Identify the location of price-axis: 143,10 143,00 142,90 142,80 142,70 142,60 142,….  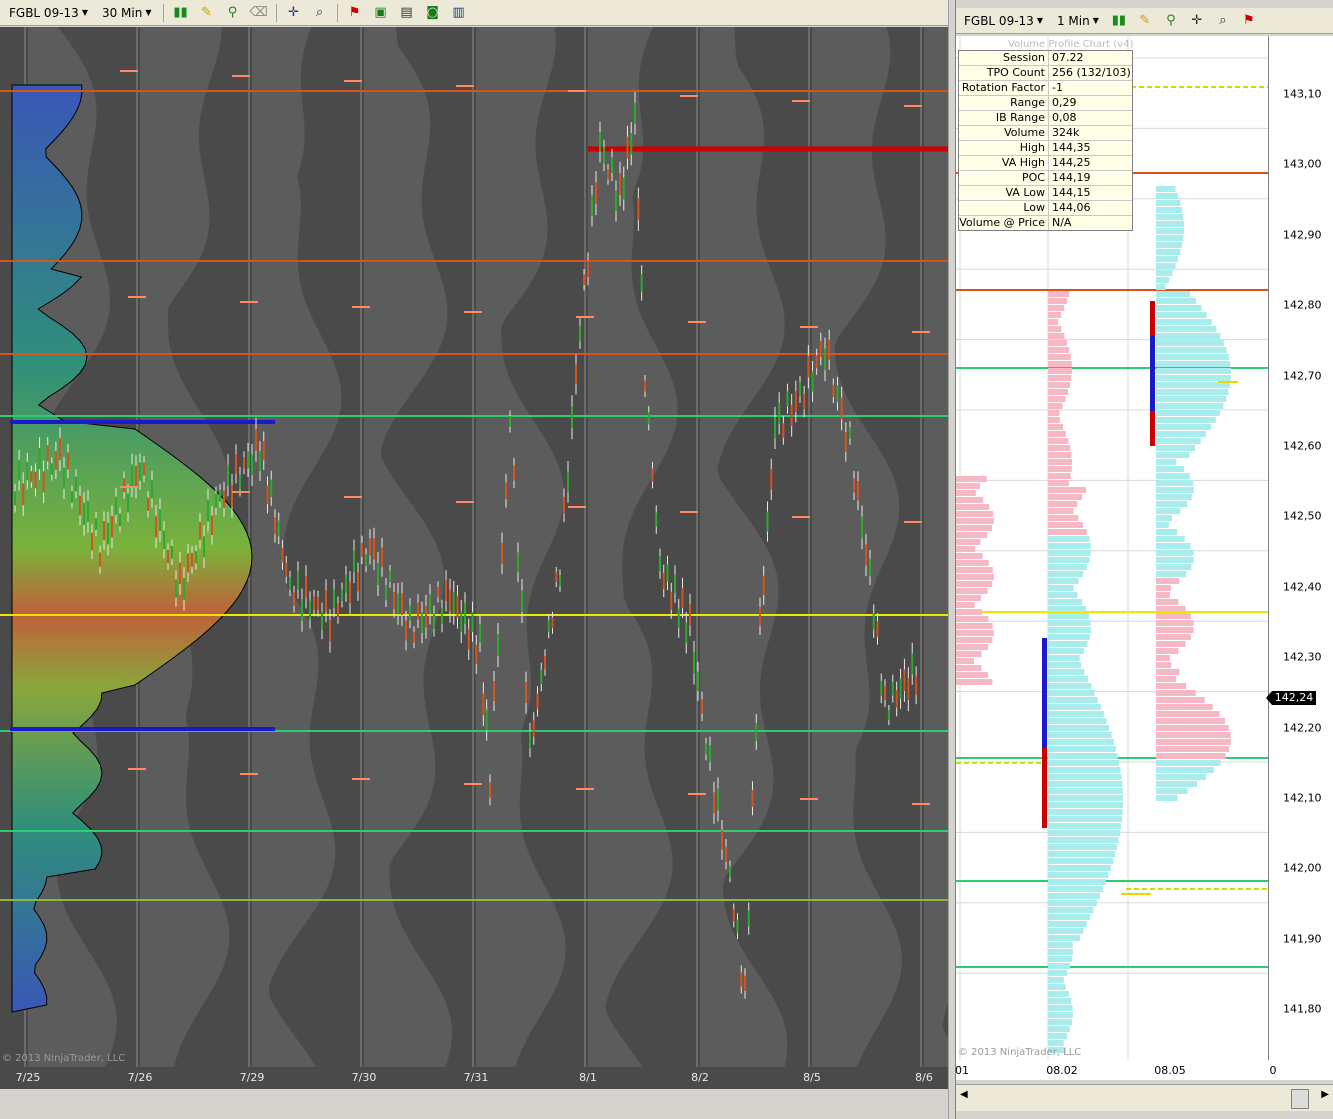
(1300, 548).